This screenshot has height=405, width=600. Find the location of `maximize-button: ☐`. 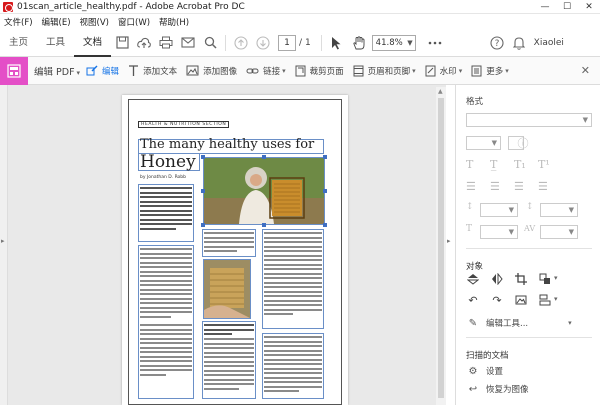

maximize-button: ☐ is located at coordinates (567, 7).